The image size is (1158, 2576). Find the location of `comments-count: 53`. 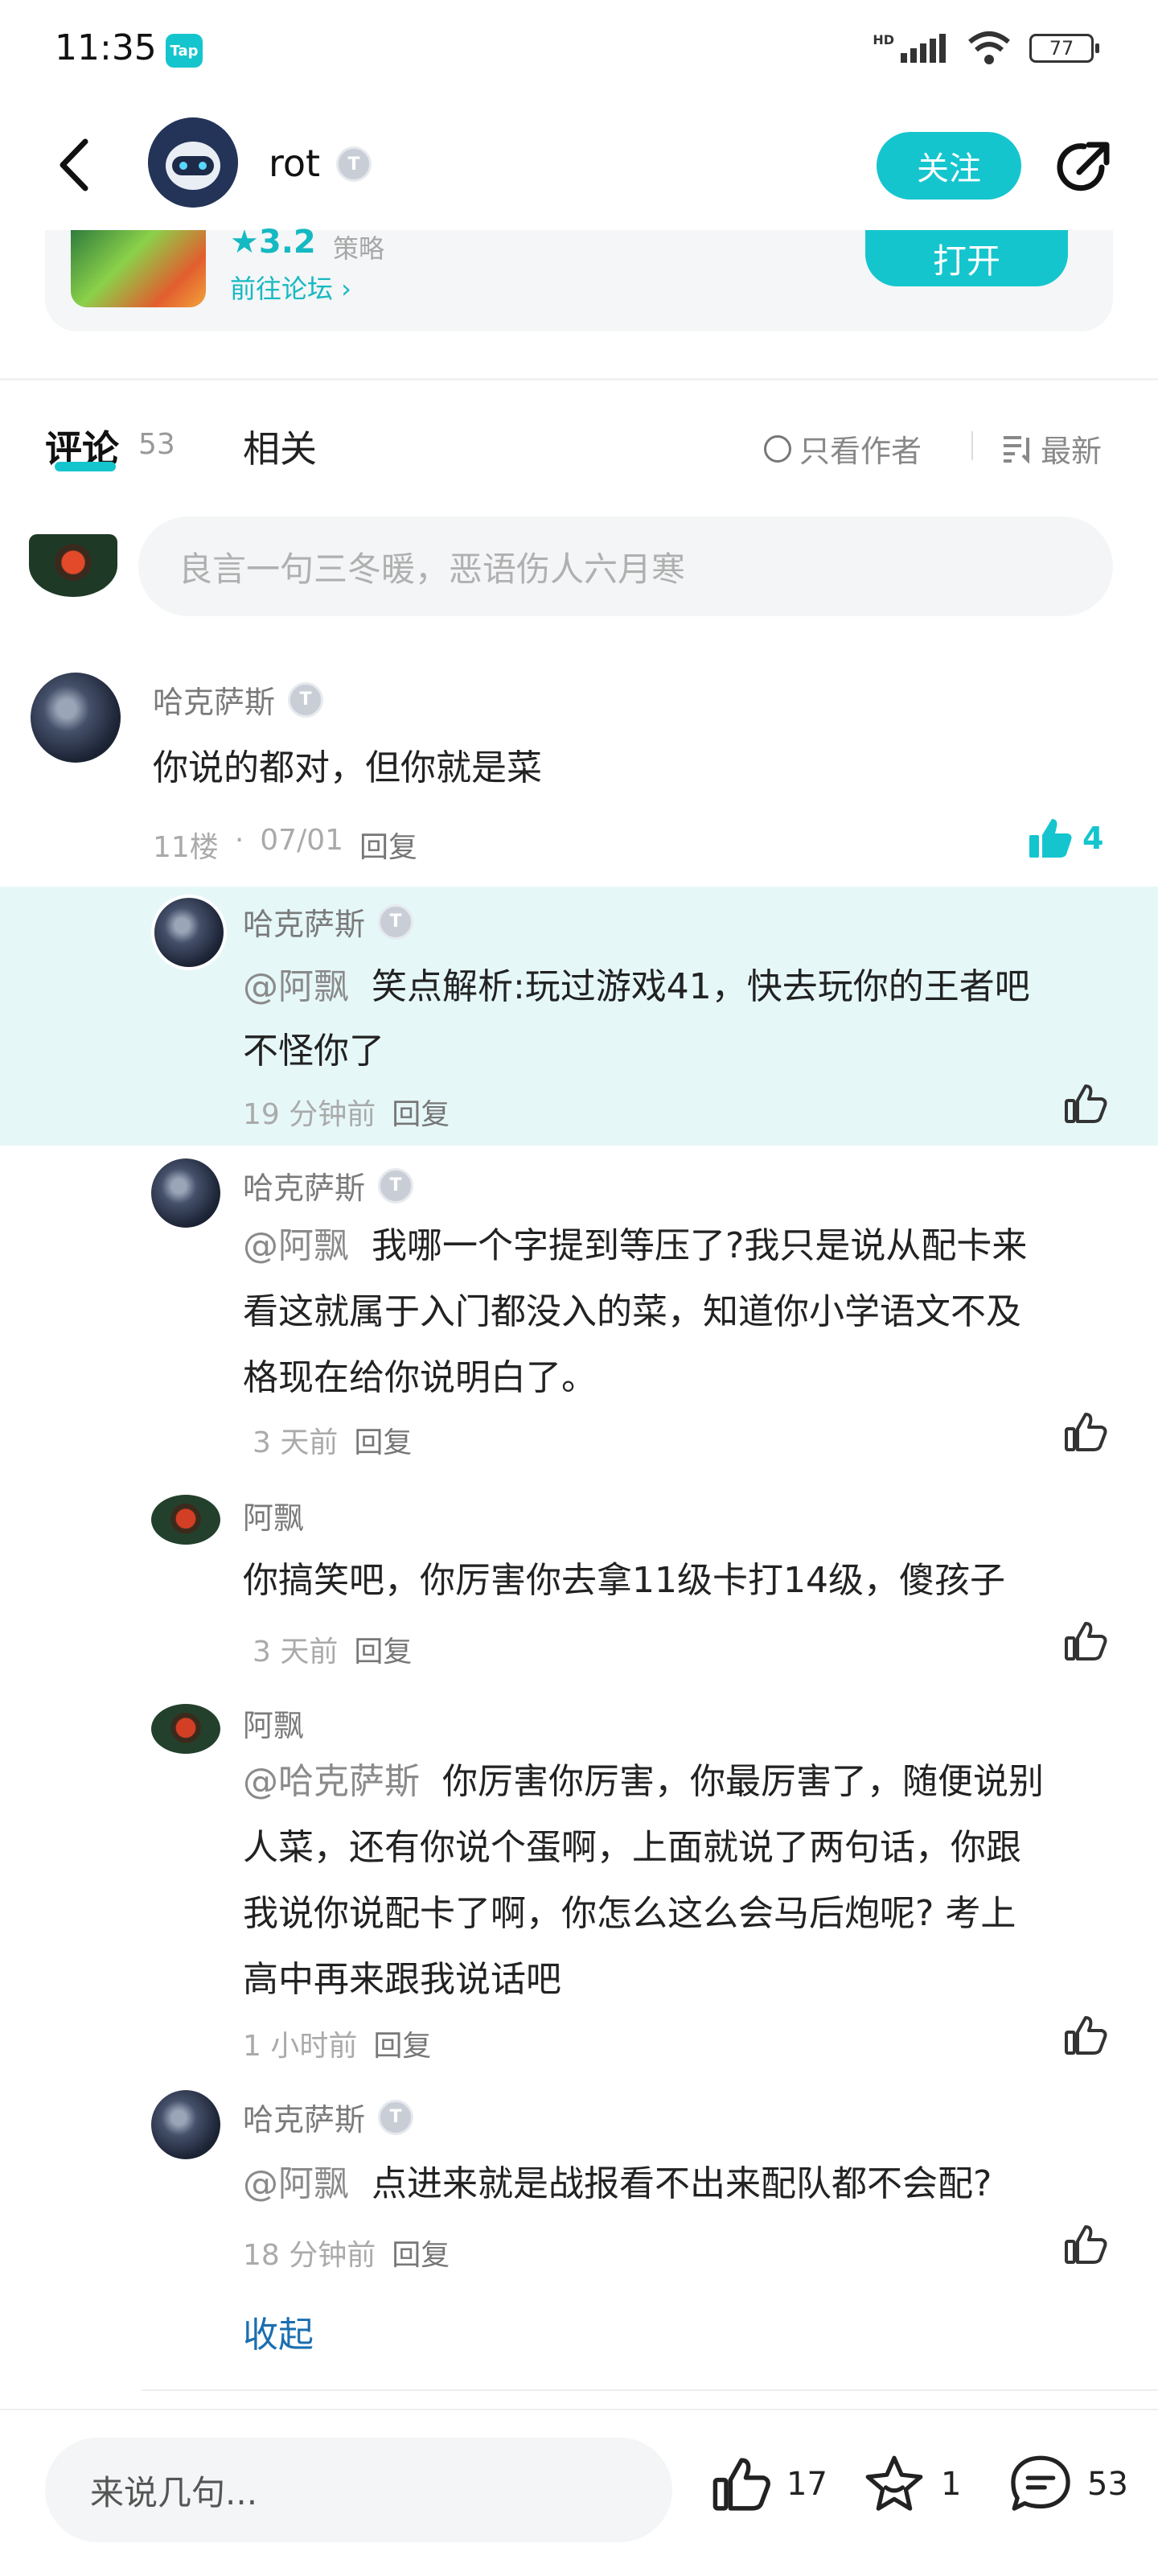

comments-count: 53 is located at coordinates (156, 444).